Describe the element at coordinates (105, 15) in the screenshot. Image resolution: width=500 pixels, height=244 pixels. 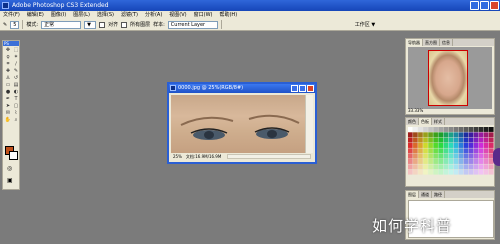
I see `menu-select: 选择(S)` at that location.